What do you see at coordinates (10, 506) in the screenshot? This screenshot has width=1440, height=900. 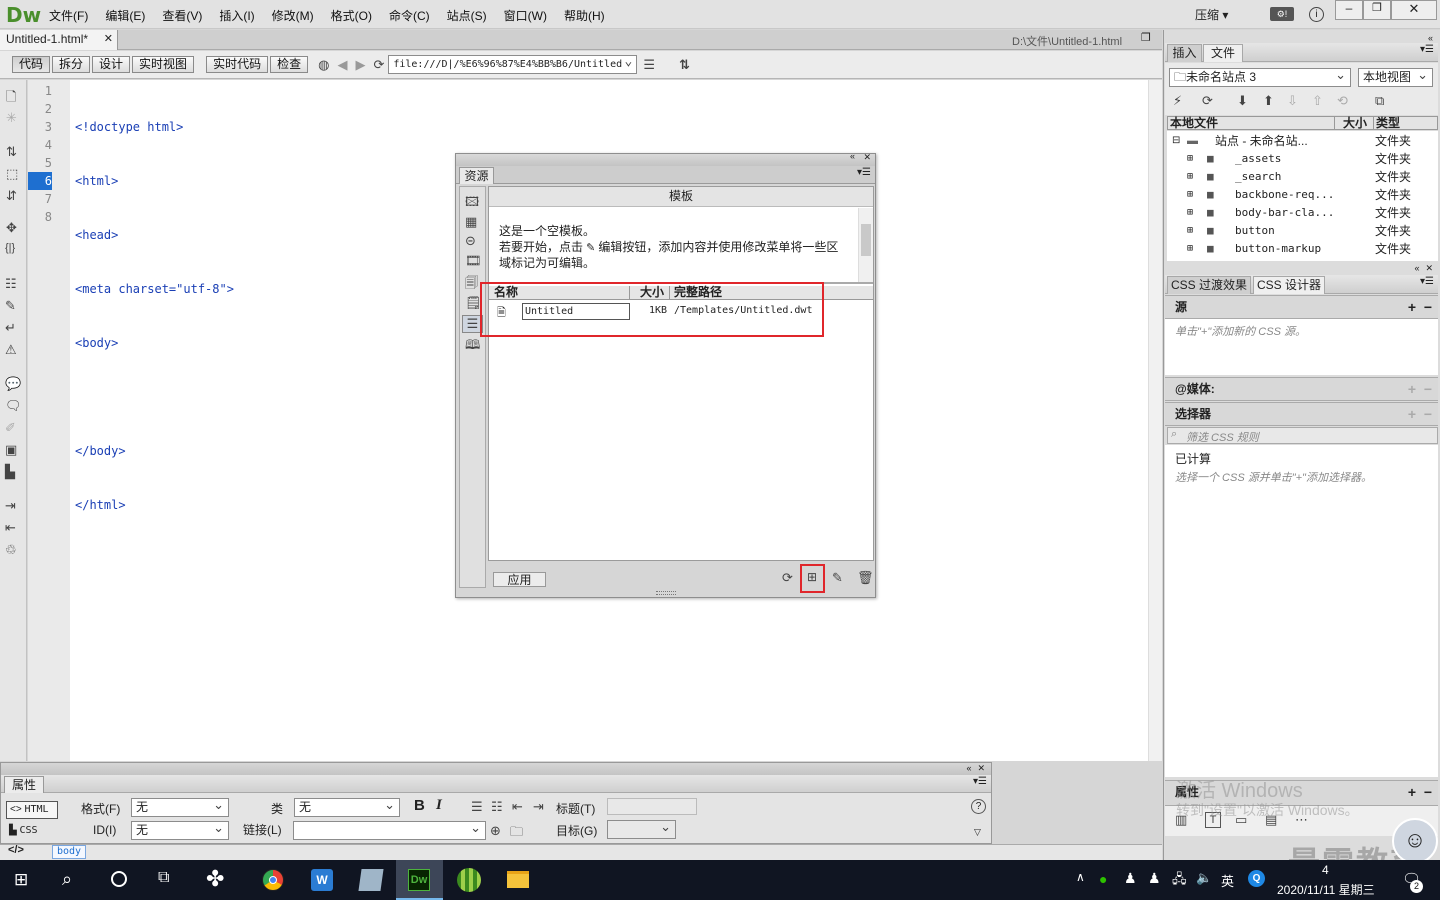 I see `indent-icon: ⇥` at bounding box center [10, 506].